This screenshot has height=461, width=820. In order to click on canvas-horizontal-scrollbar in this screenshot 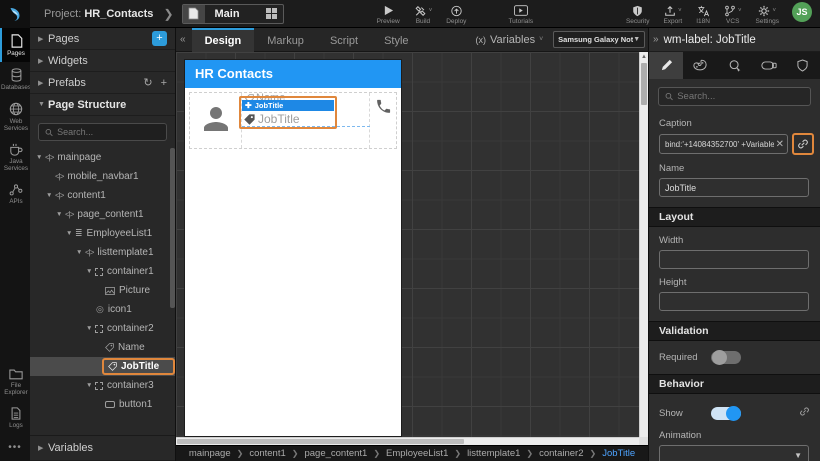, I will do `click(407, 441)`.